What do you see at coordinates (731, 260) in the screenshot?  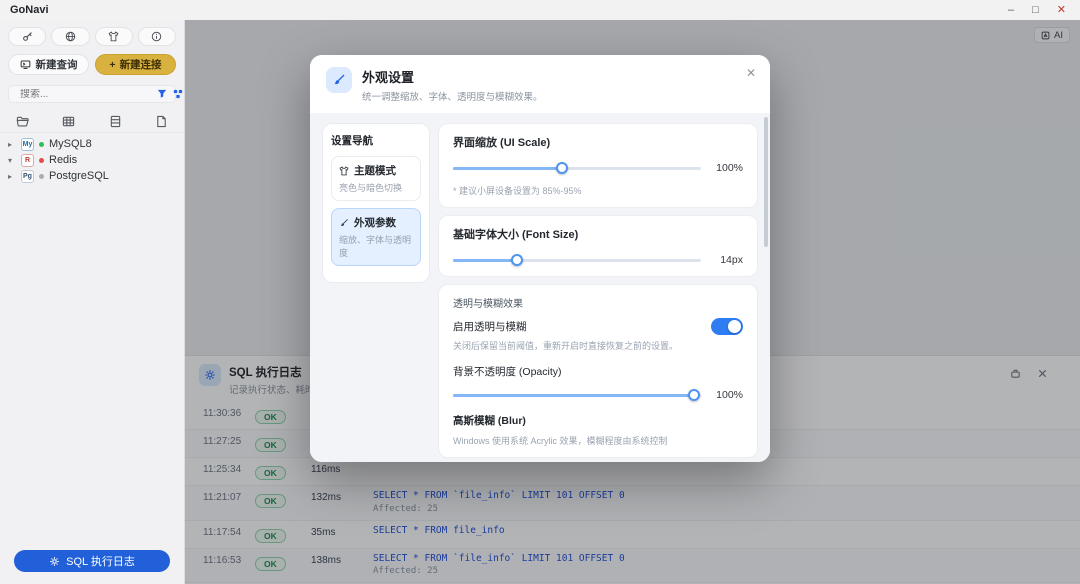 I see `font-size-value: 14px` at bounding box center [731, 260].